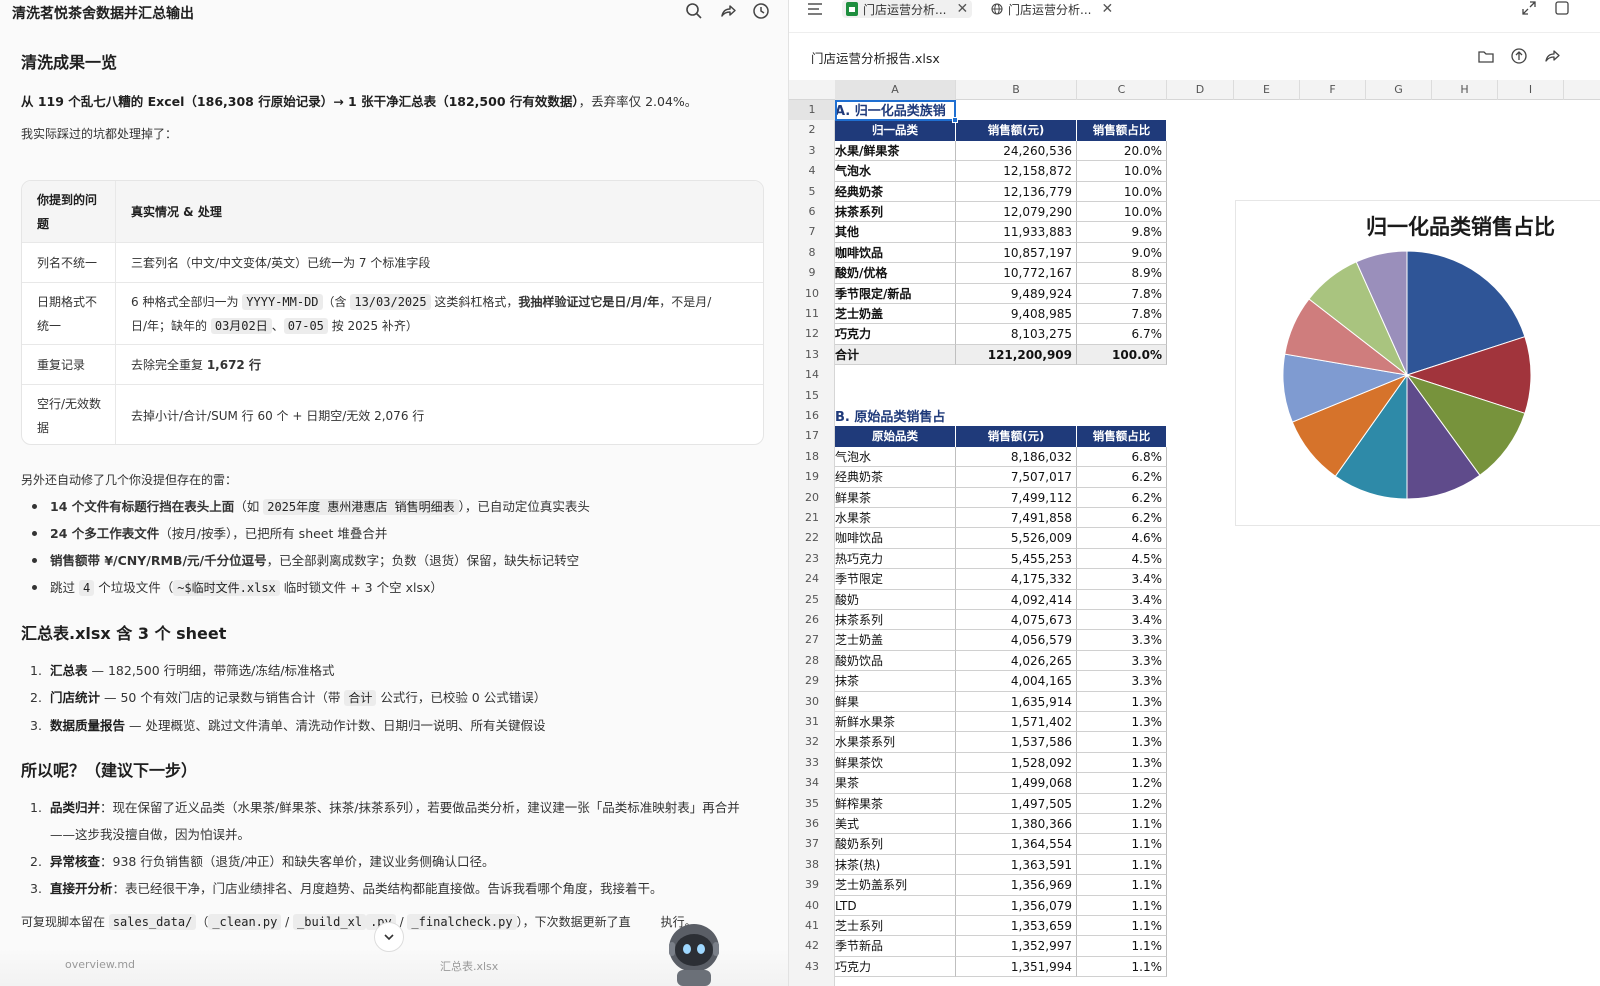 This screenshot has width=1600, height=986. What do you see at coordinates (1562, 8) in the screenshot?
I see `window-icon` at bounding box center [1562, 8].